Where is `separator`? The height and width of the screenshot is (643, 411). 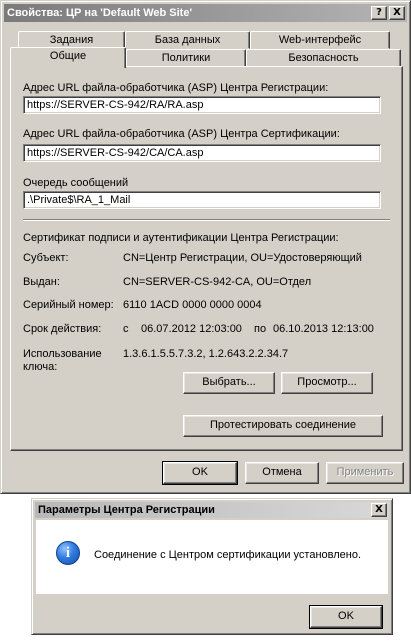 separator is located at coordinates (206, 220).